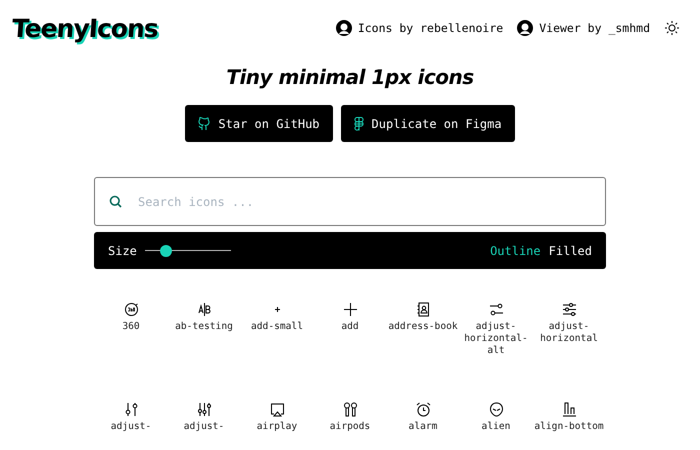 The height and width of the screenshot is (450, 700). I want to click on hero-button: Duplicate on Figma, so click(427, 123).